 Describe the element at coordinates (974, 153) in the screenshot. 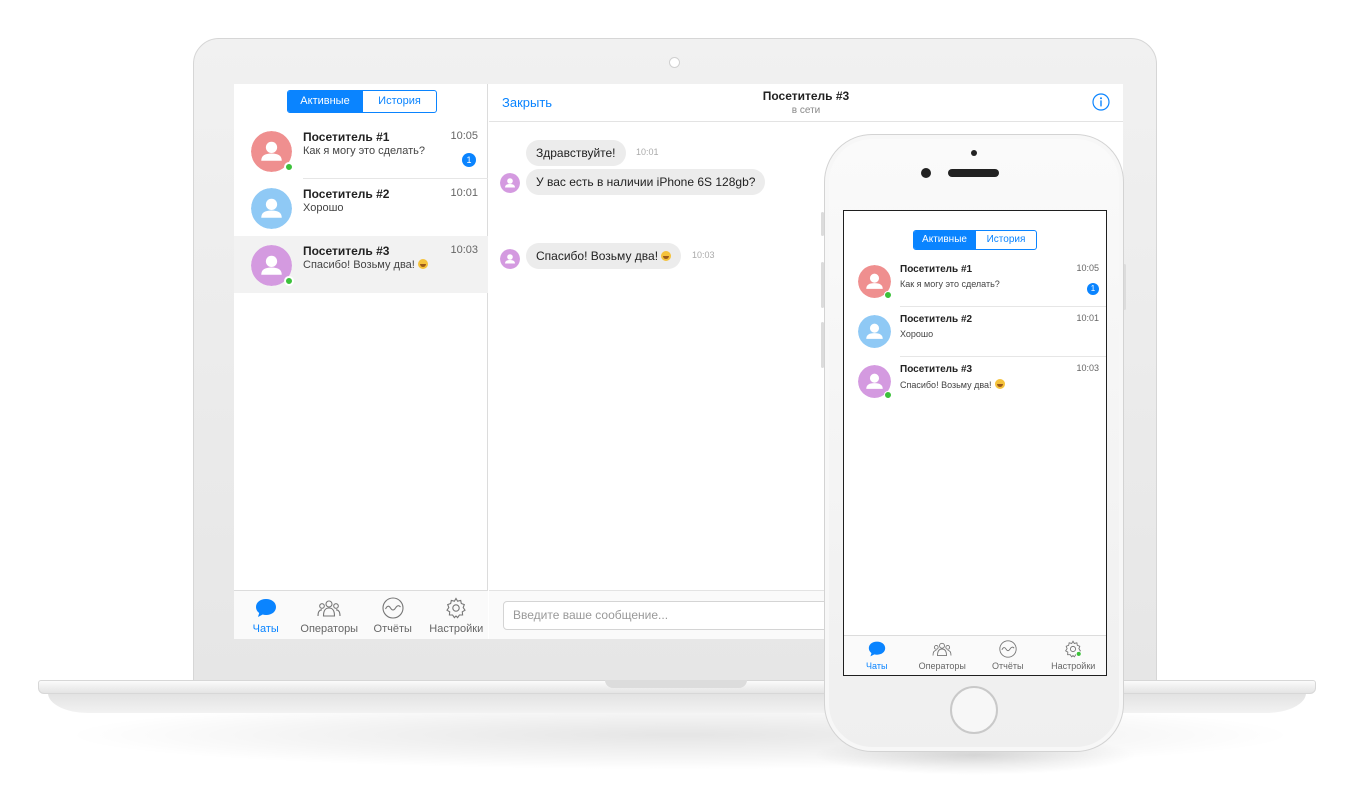

I see `phone-sensor` at that location.